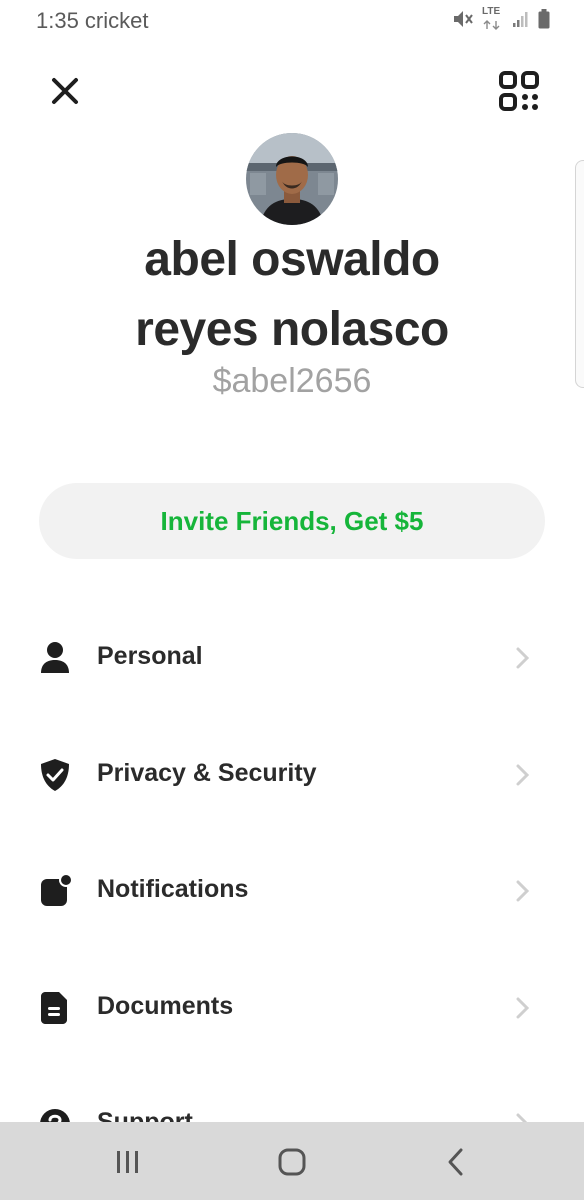 This screenshot has height=1200, width=584. What do you see at coordinates (292, 179) in the screenshot?
I see `avatar` at bounding box center [292, 179].